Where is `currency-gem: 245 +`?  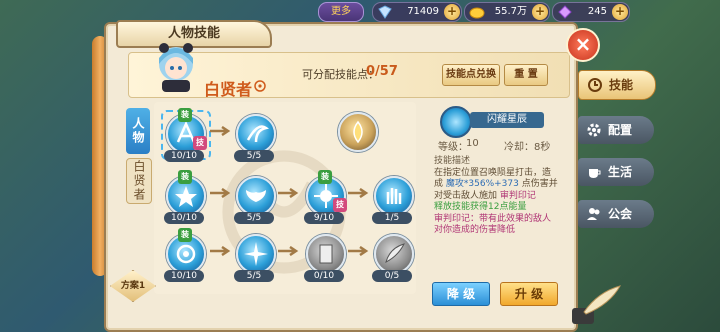 currency-gem: 245 + is located at coordinates (591, 12).